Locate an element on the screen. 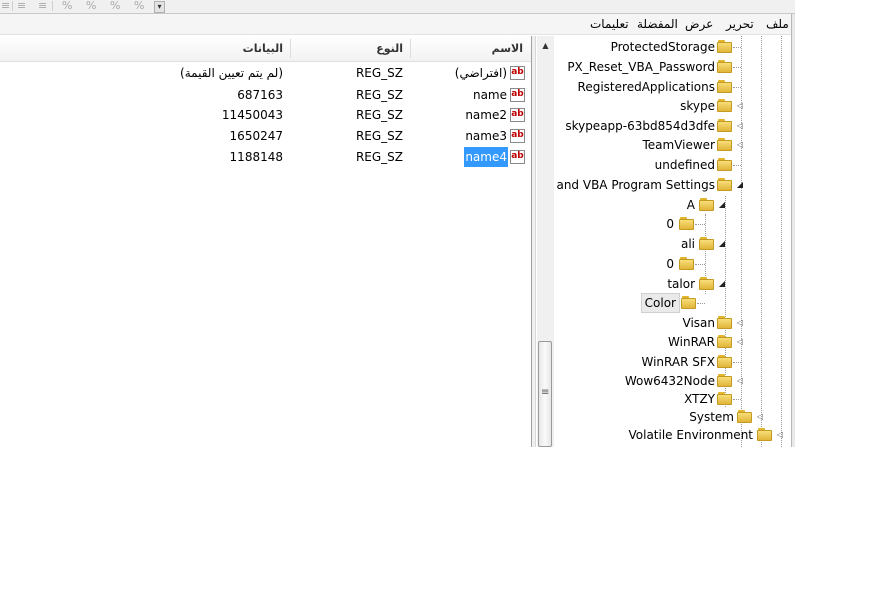 The height and width of the screenshot is (600, 870). tree-node: RegisteredApplications is located at coordinates (672, 87).